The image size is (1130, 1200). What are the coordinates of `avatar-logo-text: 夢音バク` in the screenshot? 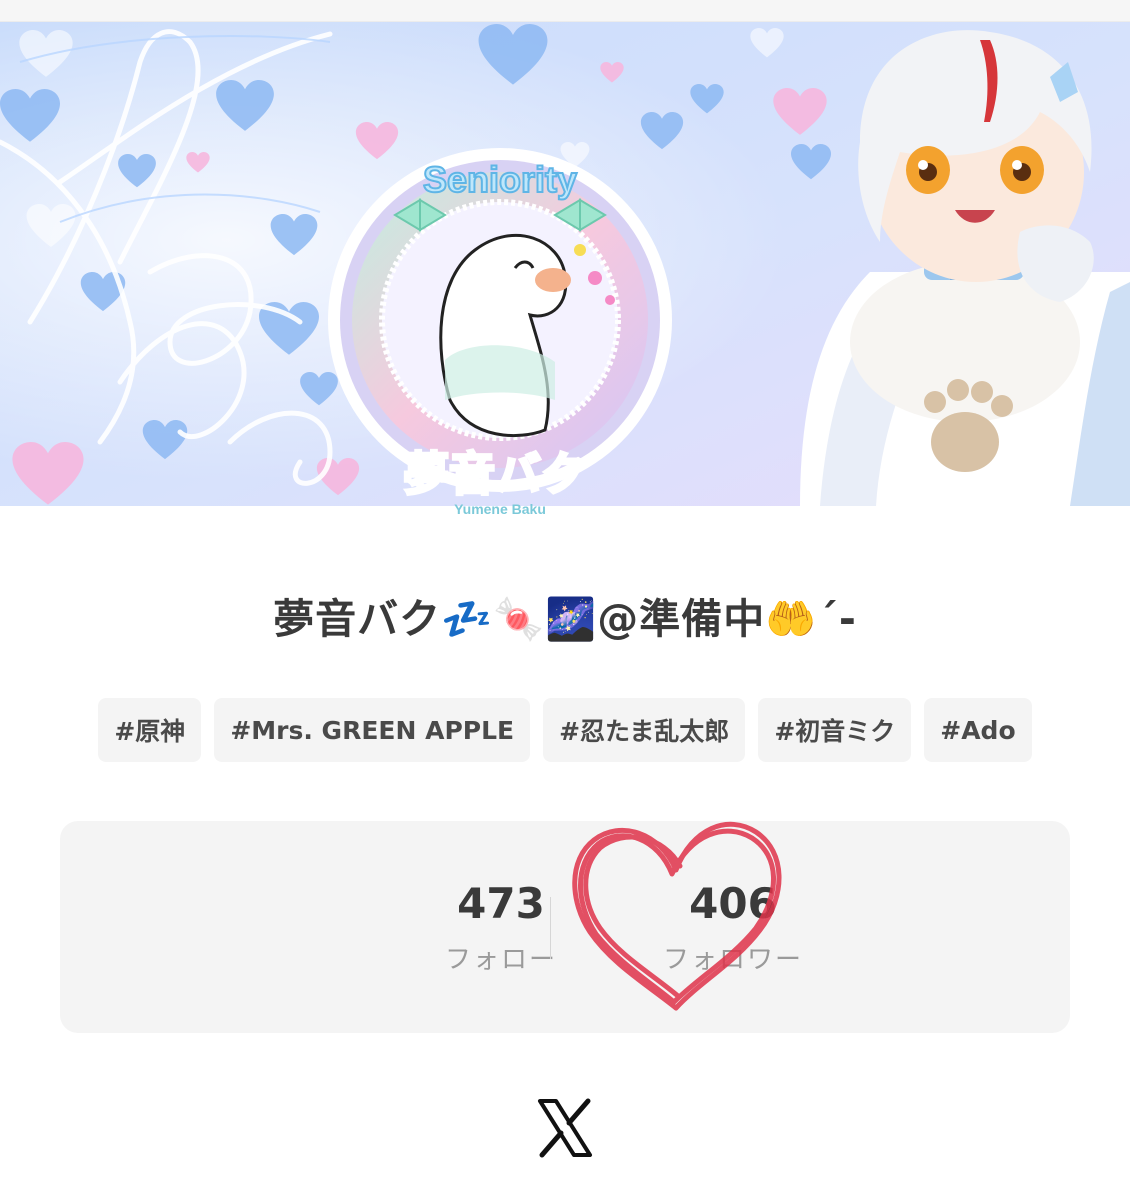 It's located at (495, 474).